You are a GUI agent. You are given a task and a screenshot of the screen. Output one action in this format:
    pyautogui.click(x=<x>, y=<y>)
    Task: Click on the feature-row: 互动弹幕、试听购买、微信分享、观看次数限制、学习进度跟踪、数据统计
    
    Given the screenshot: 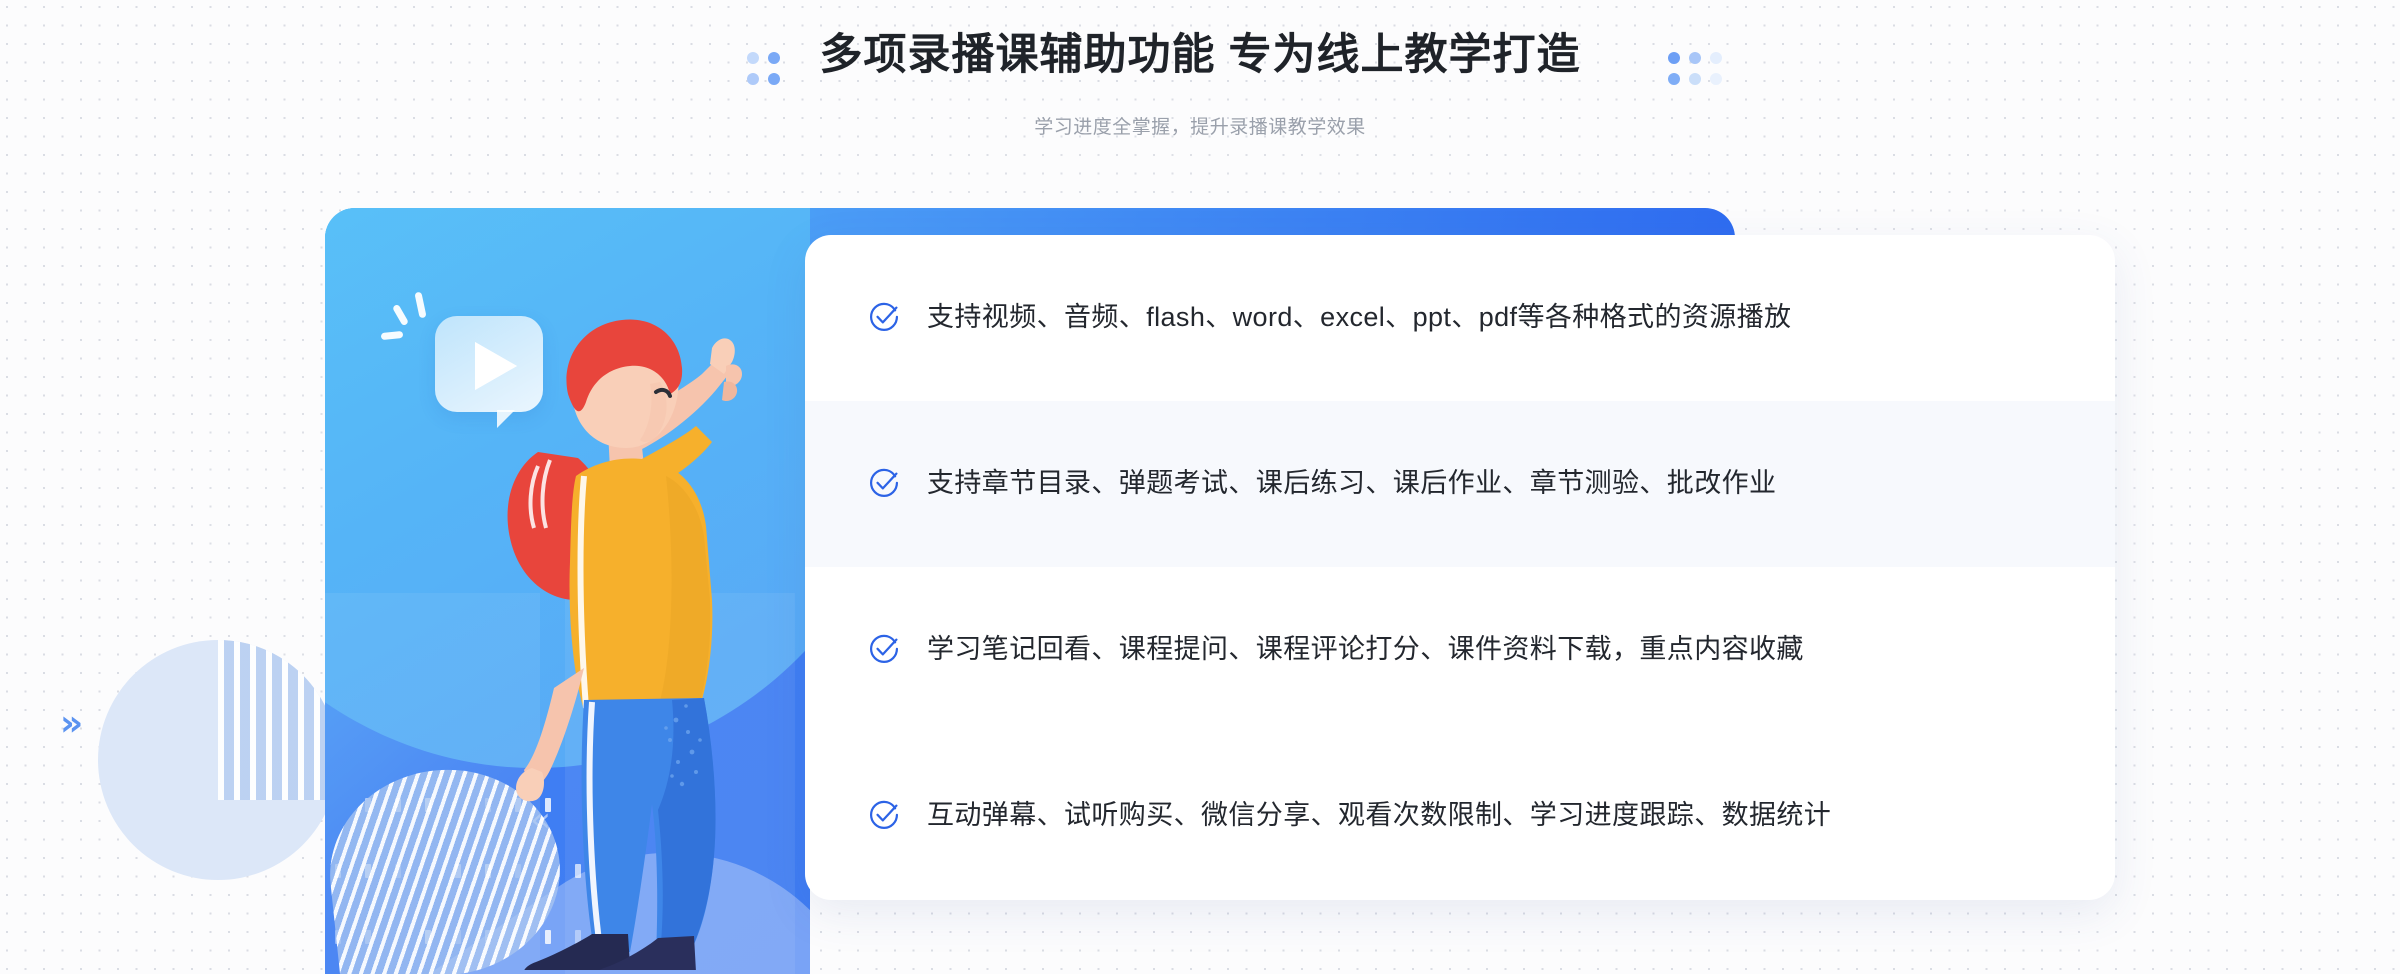 What is the action you would take?
    pyautogui.click(x=1460, y=816)
    